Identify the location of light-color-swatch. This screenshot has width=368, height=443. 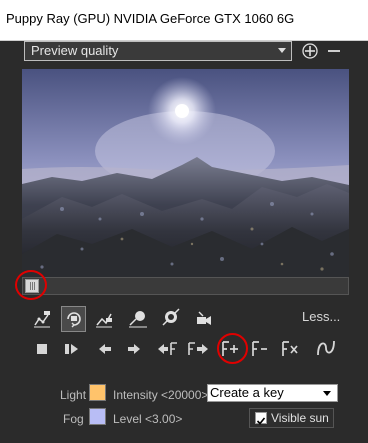
(97, 392).